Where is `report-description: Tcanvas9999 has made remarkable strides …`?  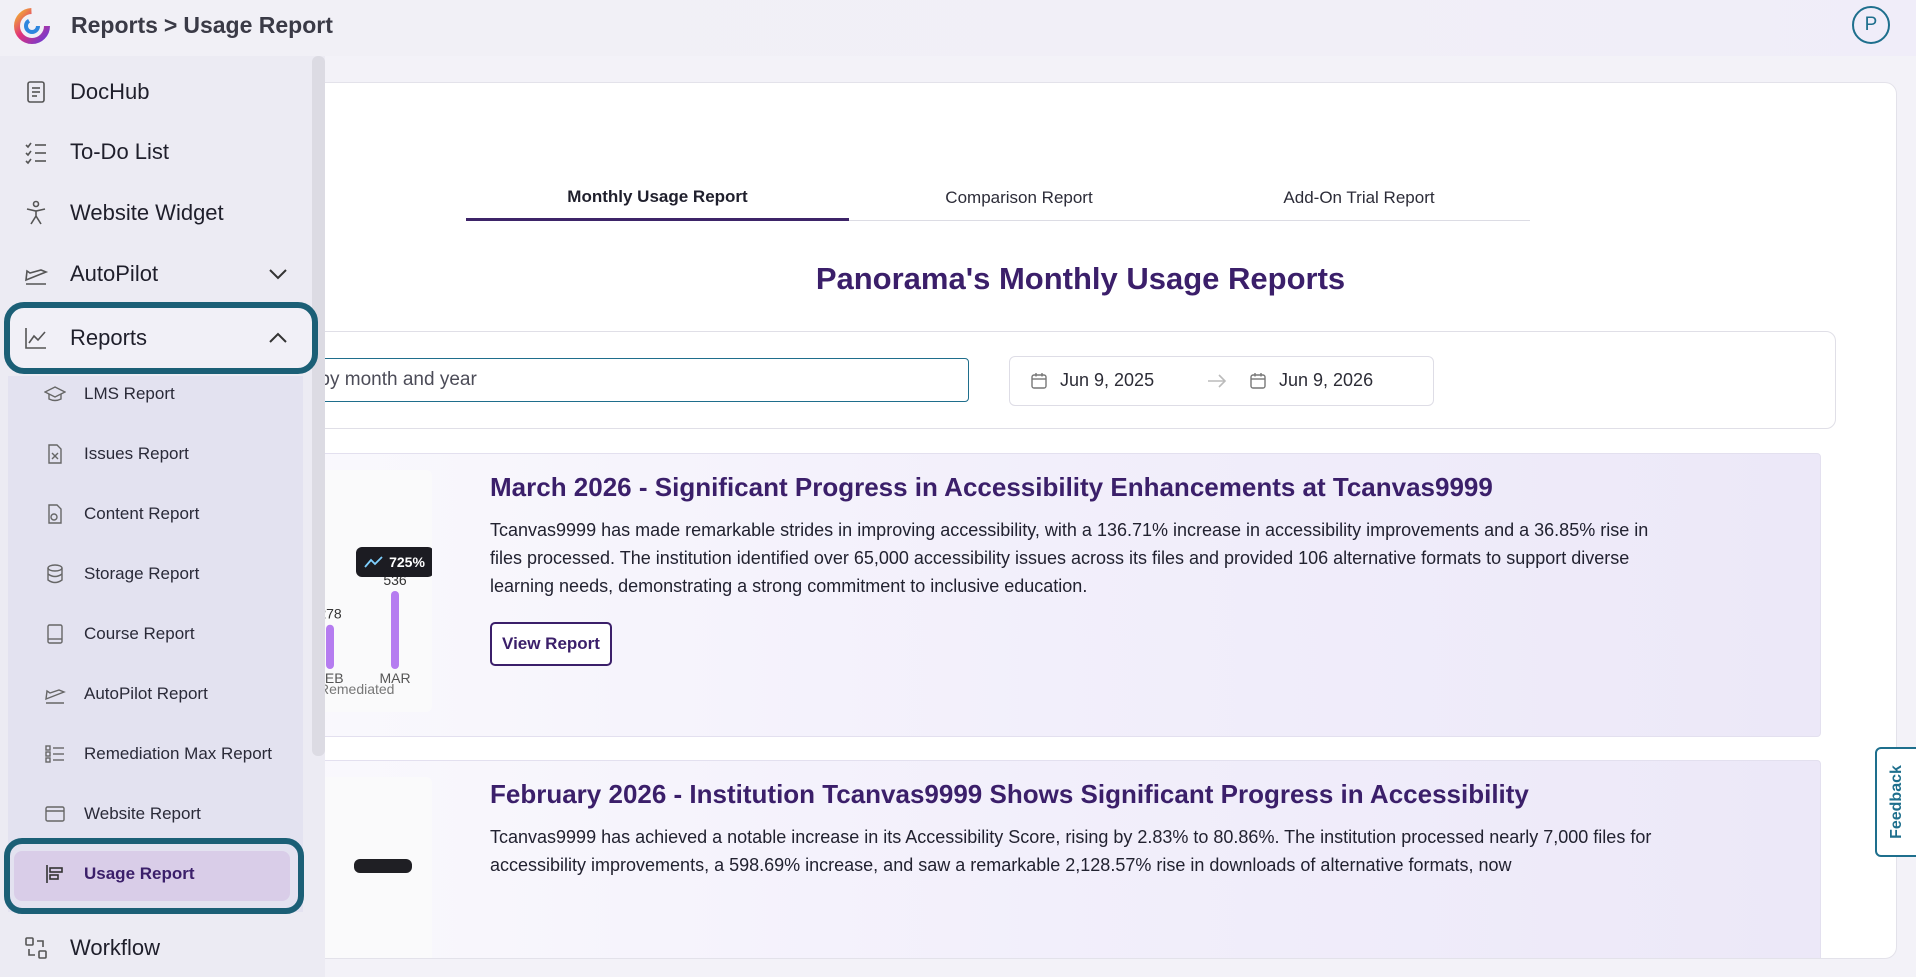 report-description: Tcanvas9999 has made remarkable strides … is located at coordinates (1069, 558).